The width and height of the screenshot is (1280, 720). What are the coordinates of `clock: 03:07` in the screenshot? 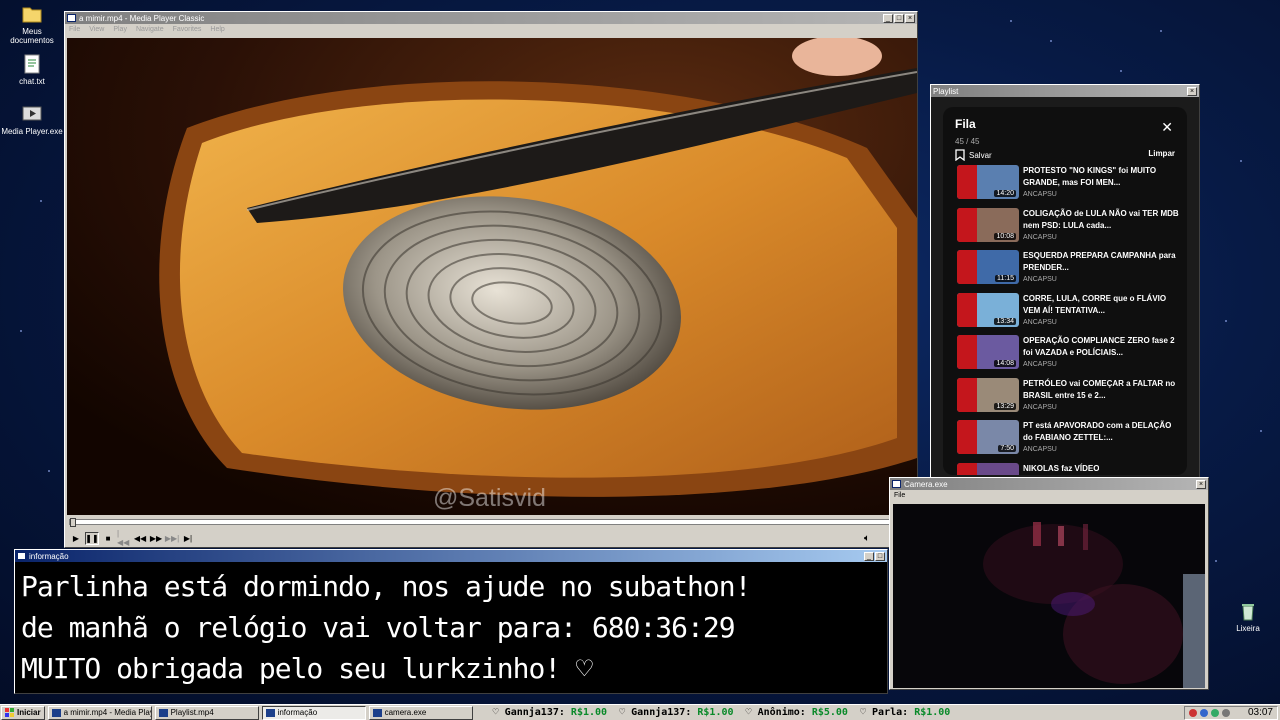 It's located at (1260, 712).